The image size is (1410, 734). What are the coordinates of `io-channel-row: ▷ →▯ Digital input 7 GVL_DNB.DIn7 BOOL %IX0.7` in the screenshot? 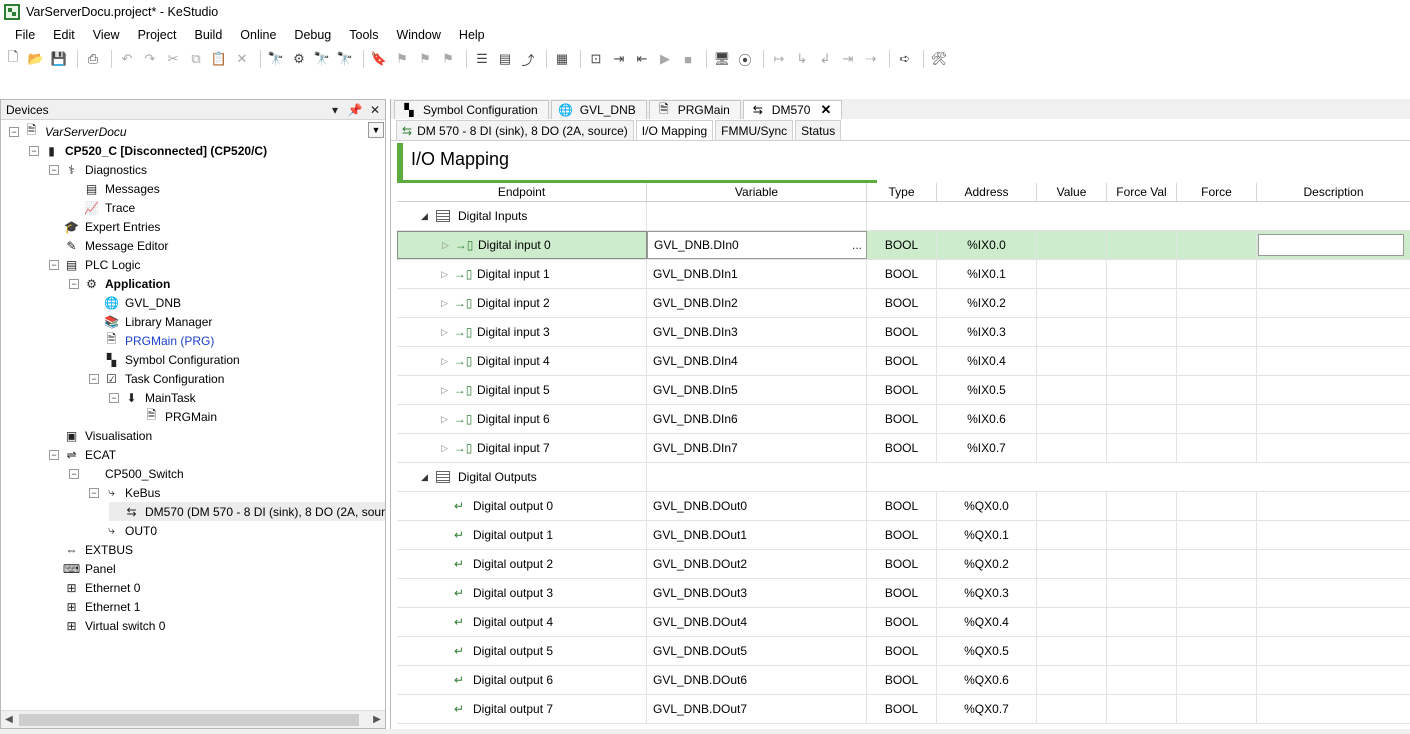 It's located at (903, 448).